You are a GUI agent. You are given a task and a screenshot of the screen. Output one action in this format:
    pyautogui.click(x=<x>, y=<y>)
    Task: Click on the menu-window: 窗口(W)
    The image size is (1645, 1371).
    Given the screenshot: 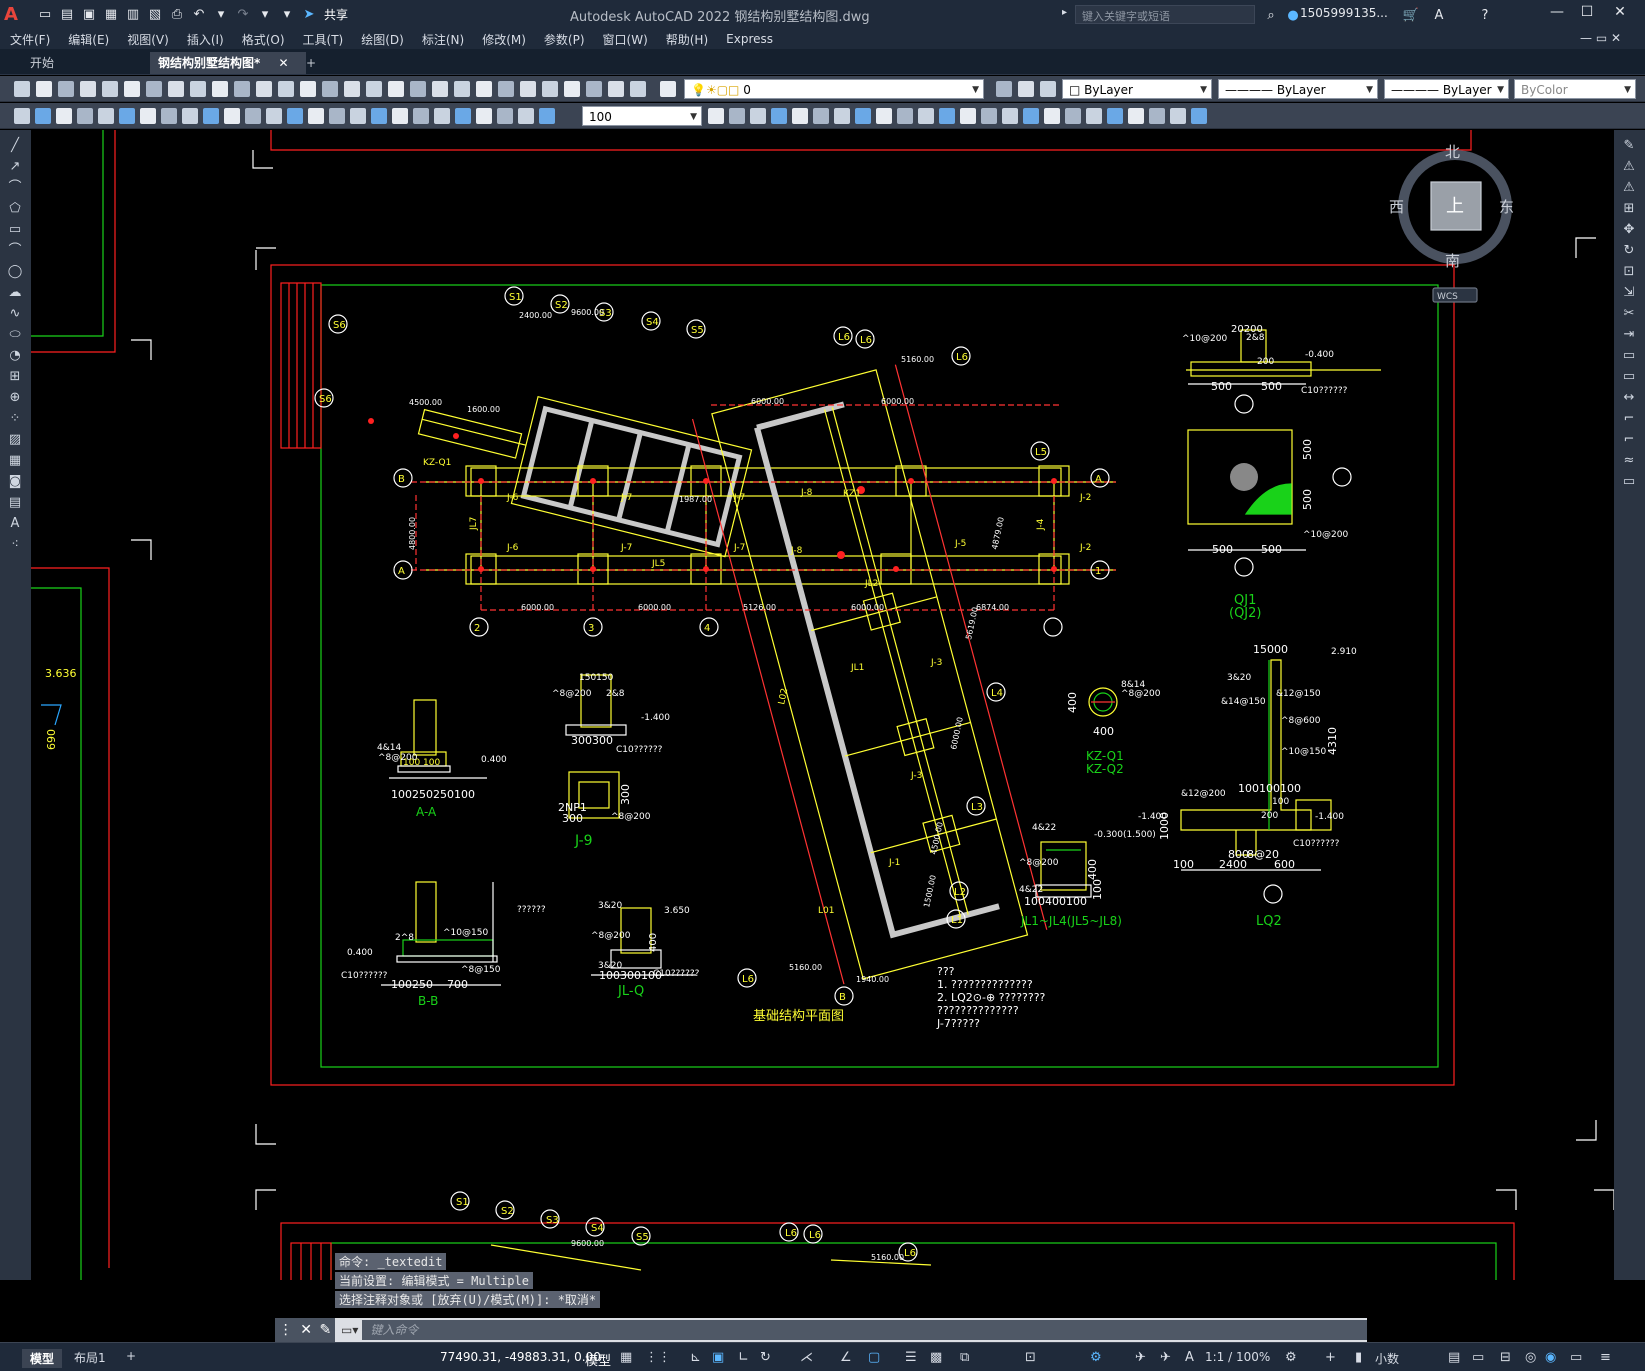 What is the action you would take?
    pyautogui.click(x=625, y=39)
    